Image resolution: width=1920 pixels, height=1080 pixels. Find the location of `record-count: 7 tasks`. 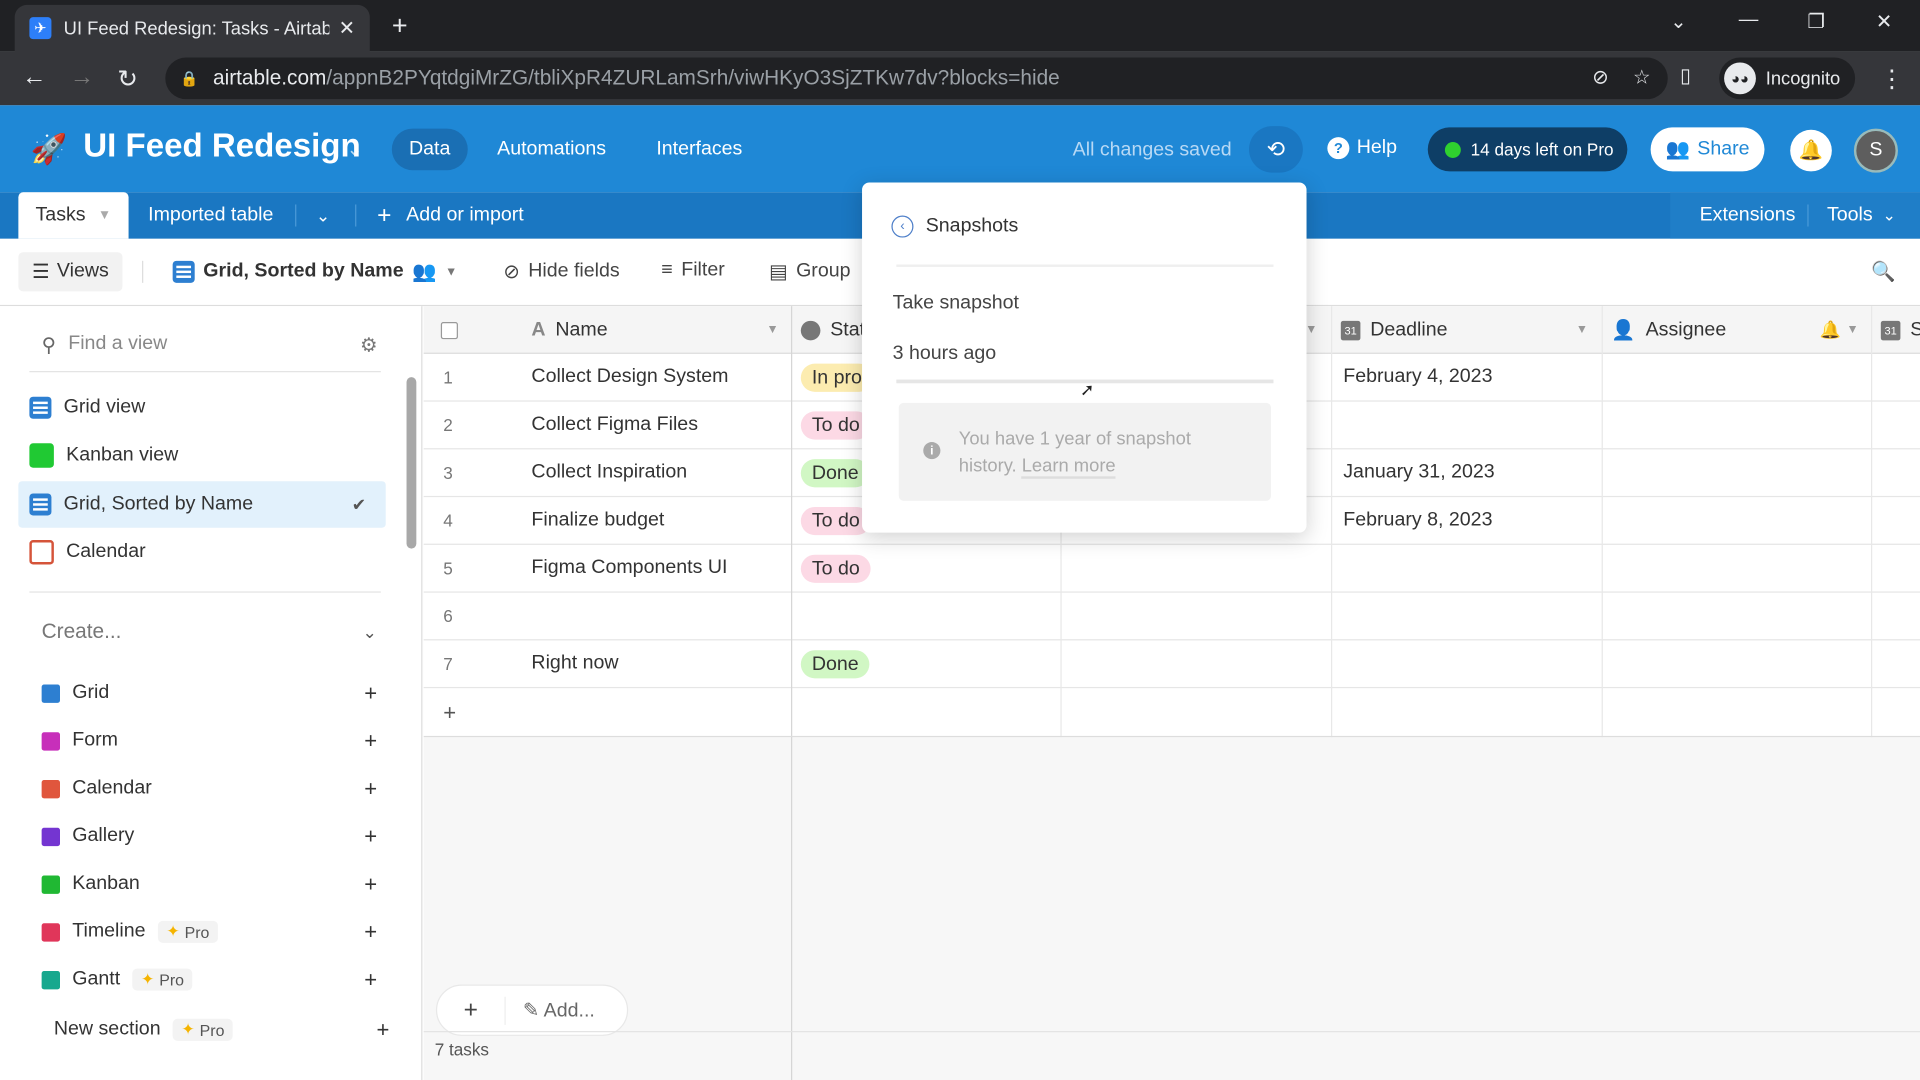

record-count: 7 tasks is located at coordinates (462, 1049).